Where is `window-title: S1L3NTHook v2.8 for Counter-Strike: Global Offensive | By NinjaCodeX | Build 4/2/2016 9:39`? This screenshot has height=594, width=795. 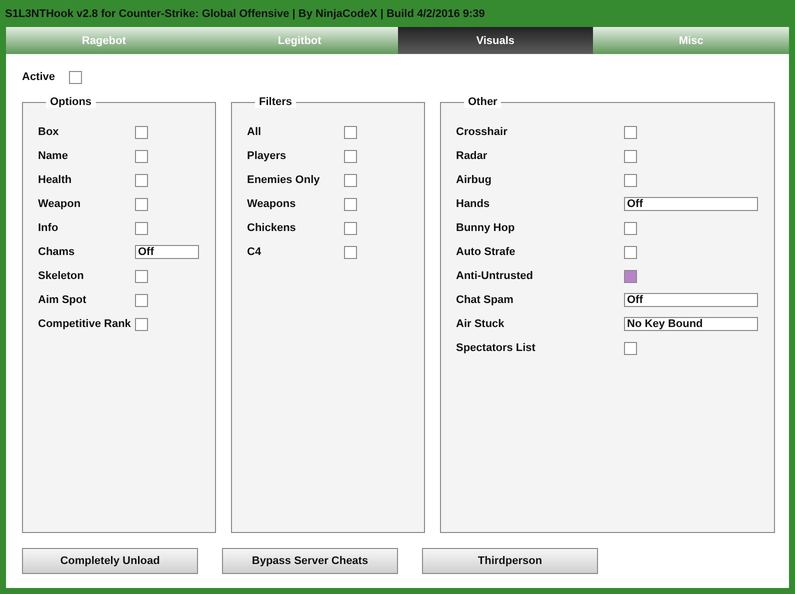
window-title: S1L3NTHook v2.8 for Counter-Strike: Global Offensive | By NinjaCodeX | Build 4/2/2016 9:39 is located at coordinates (245, 14).